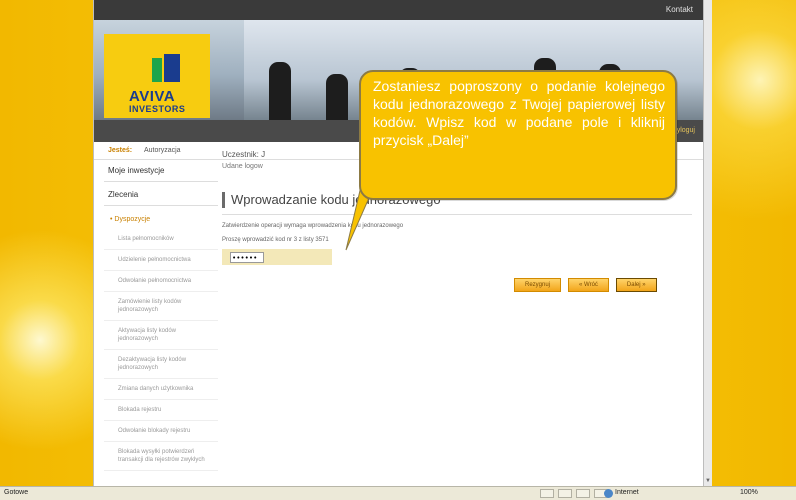  What do you see at coordinates (162, 150) in the screenshot?
I see `breadcrumb-value: Autoryzacja` at bounding box center [162, 150].